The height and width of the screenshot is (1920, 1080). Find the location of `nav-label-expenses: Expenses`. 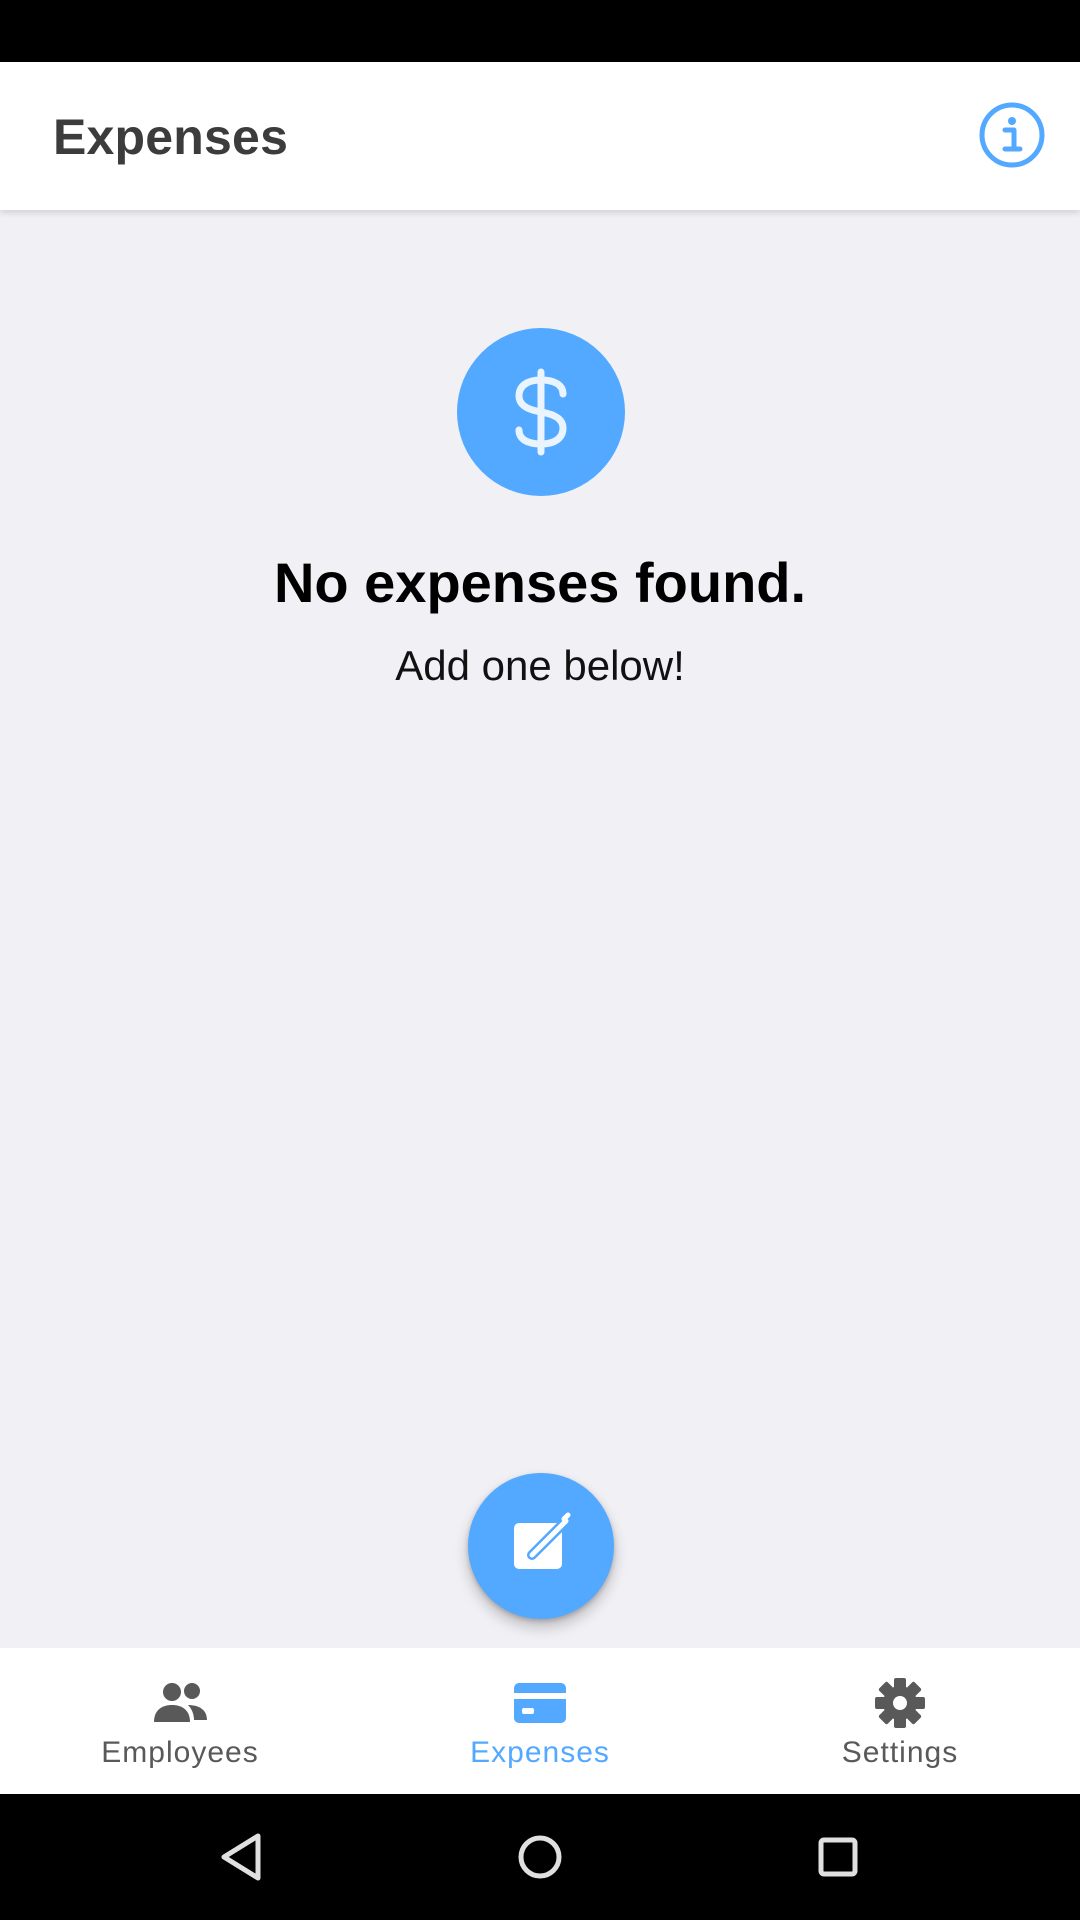

nav-label-expenses: Expenses is located at coordinates (540, 1752).